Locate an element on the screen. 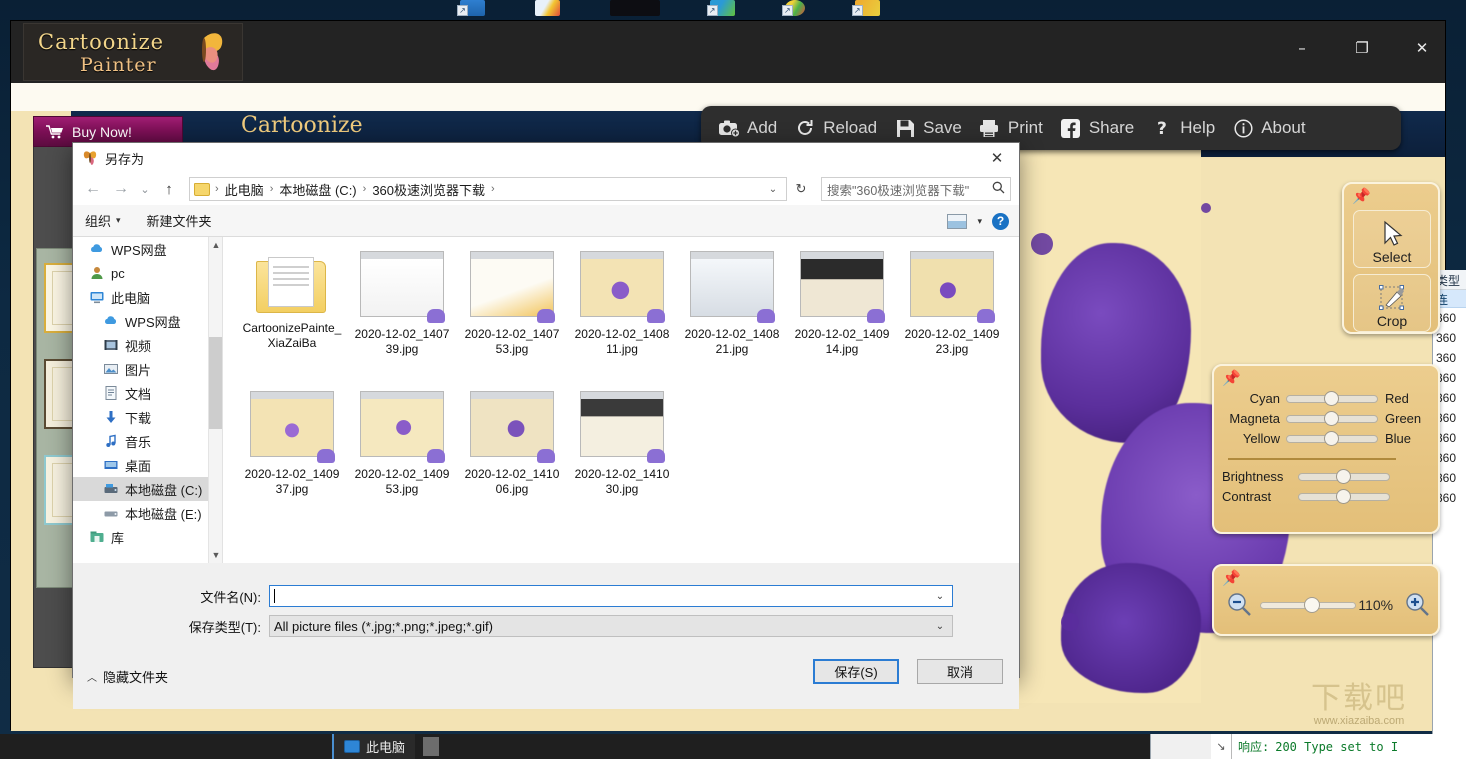  file-item-folder: CartoonizePainte_XiaZaiBa is located at coordinates (292, 321).